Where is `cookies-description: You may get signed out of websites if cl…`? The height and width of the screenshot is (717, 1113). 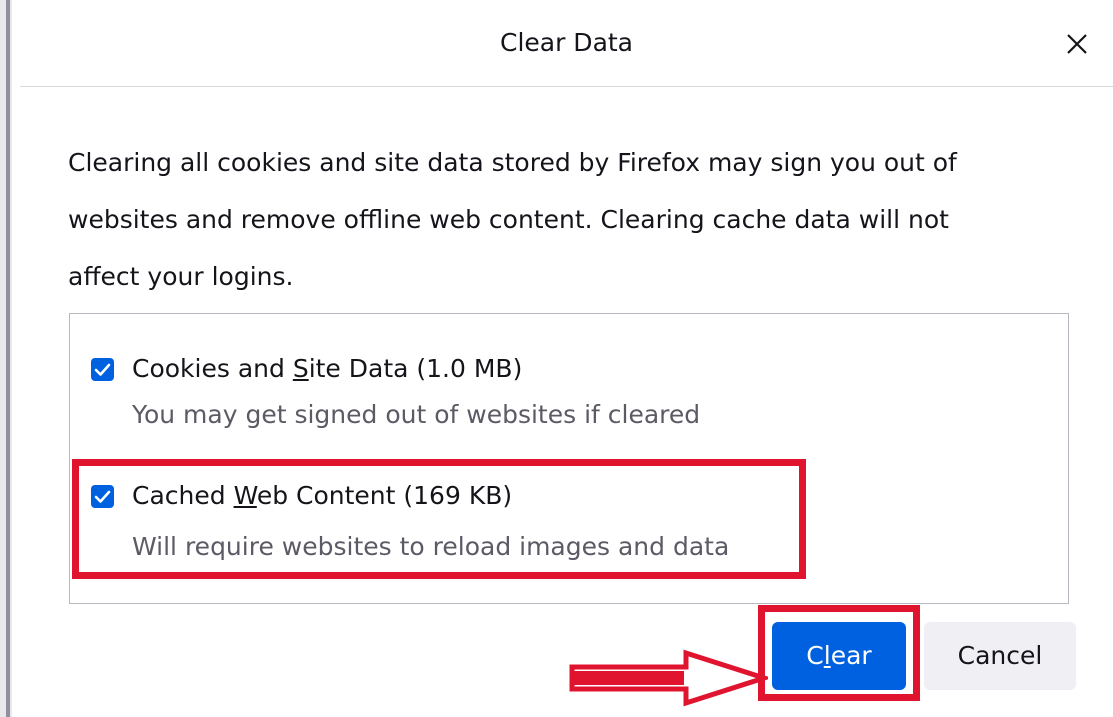
cookies-description: You may get signed out of websites if cl… is located at coordinates (416, 414).